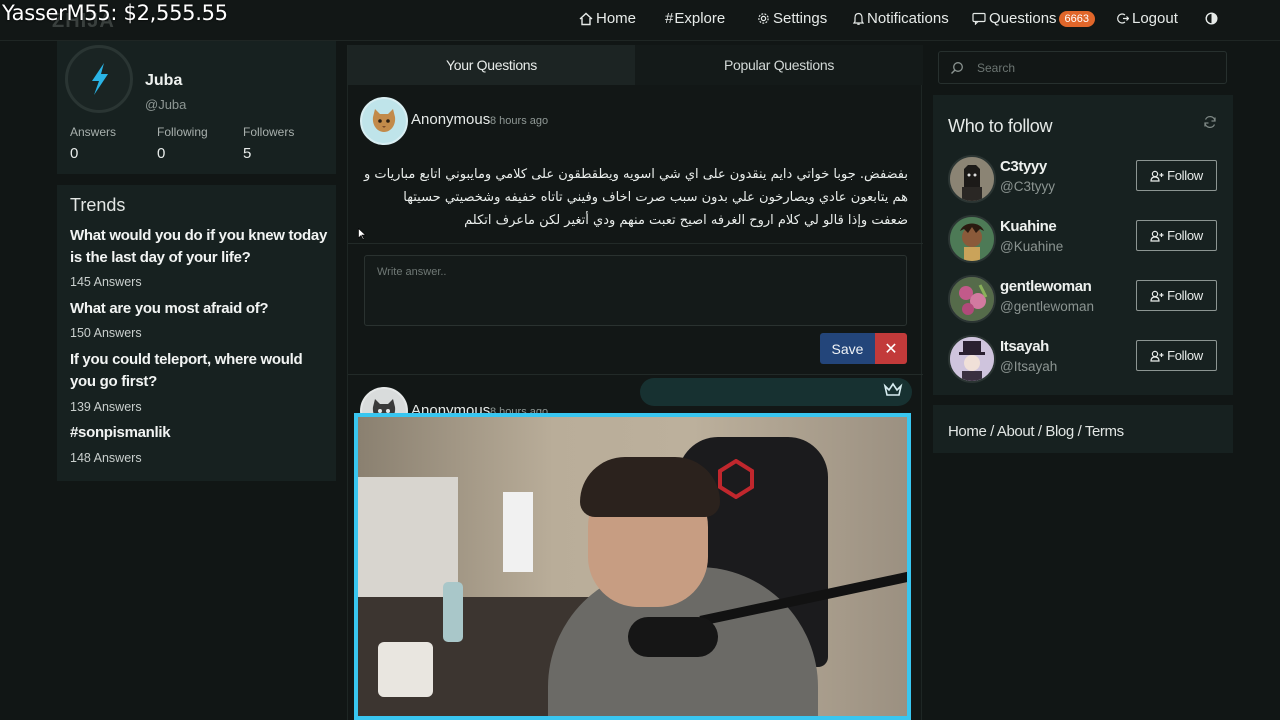 The width and height of the screenshot is (1280, 720). What do you see at coordinates (669, 18) in the screenshot?
I see `hash-icon: #` at bounding box center [669, 18].